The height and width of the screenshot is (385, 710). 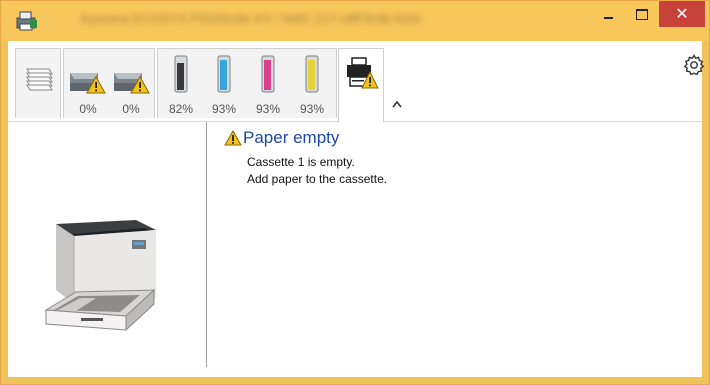 I want to click on tab-toner: 82% 93% 93% 93%, so click(x=247, y=83).